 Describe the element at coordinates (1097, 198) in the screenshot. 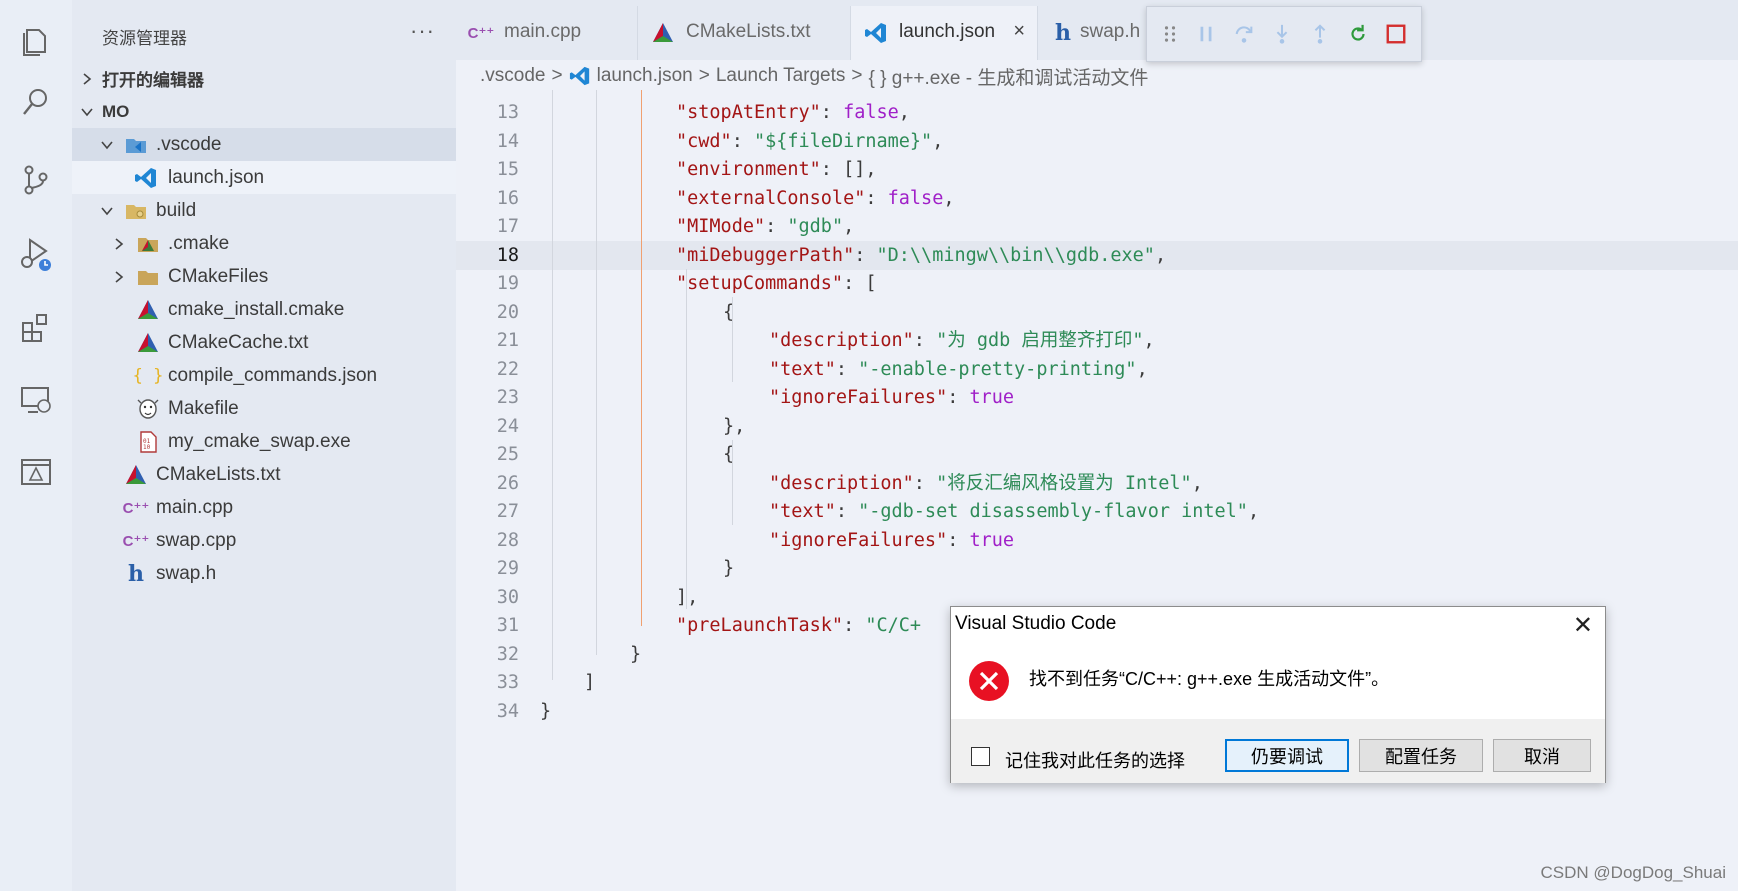

I see `code-line: 16 "externalConsole": false,` at that location.